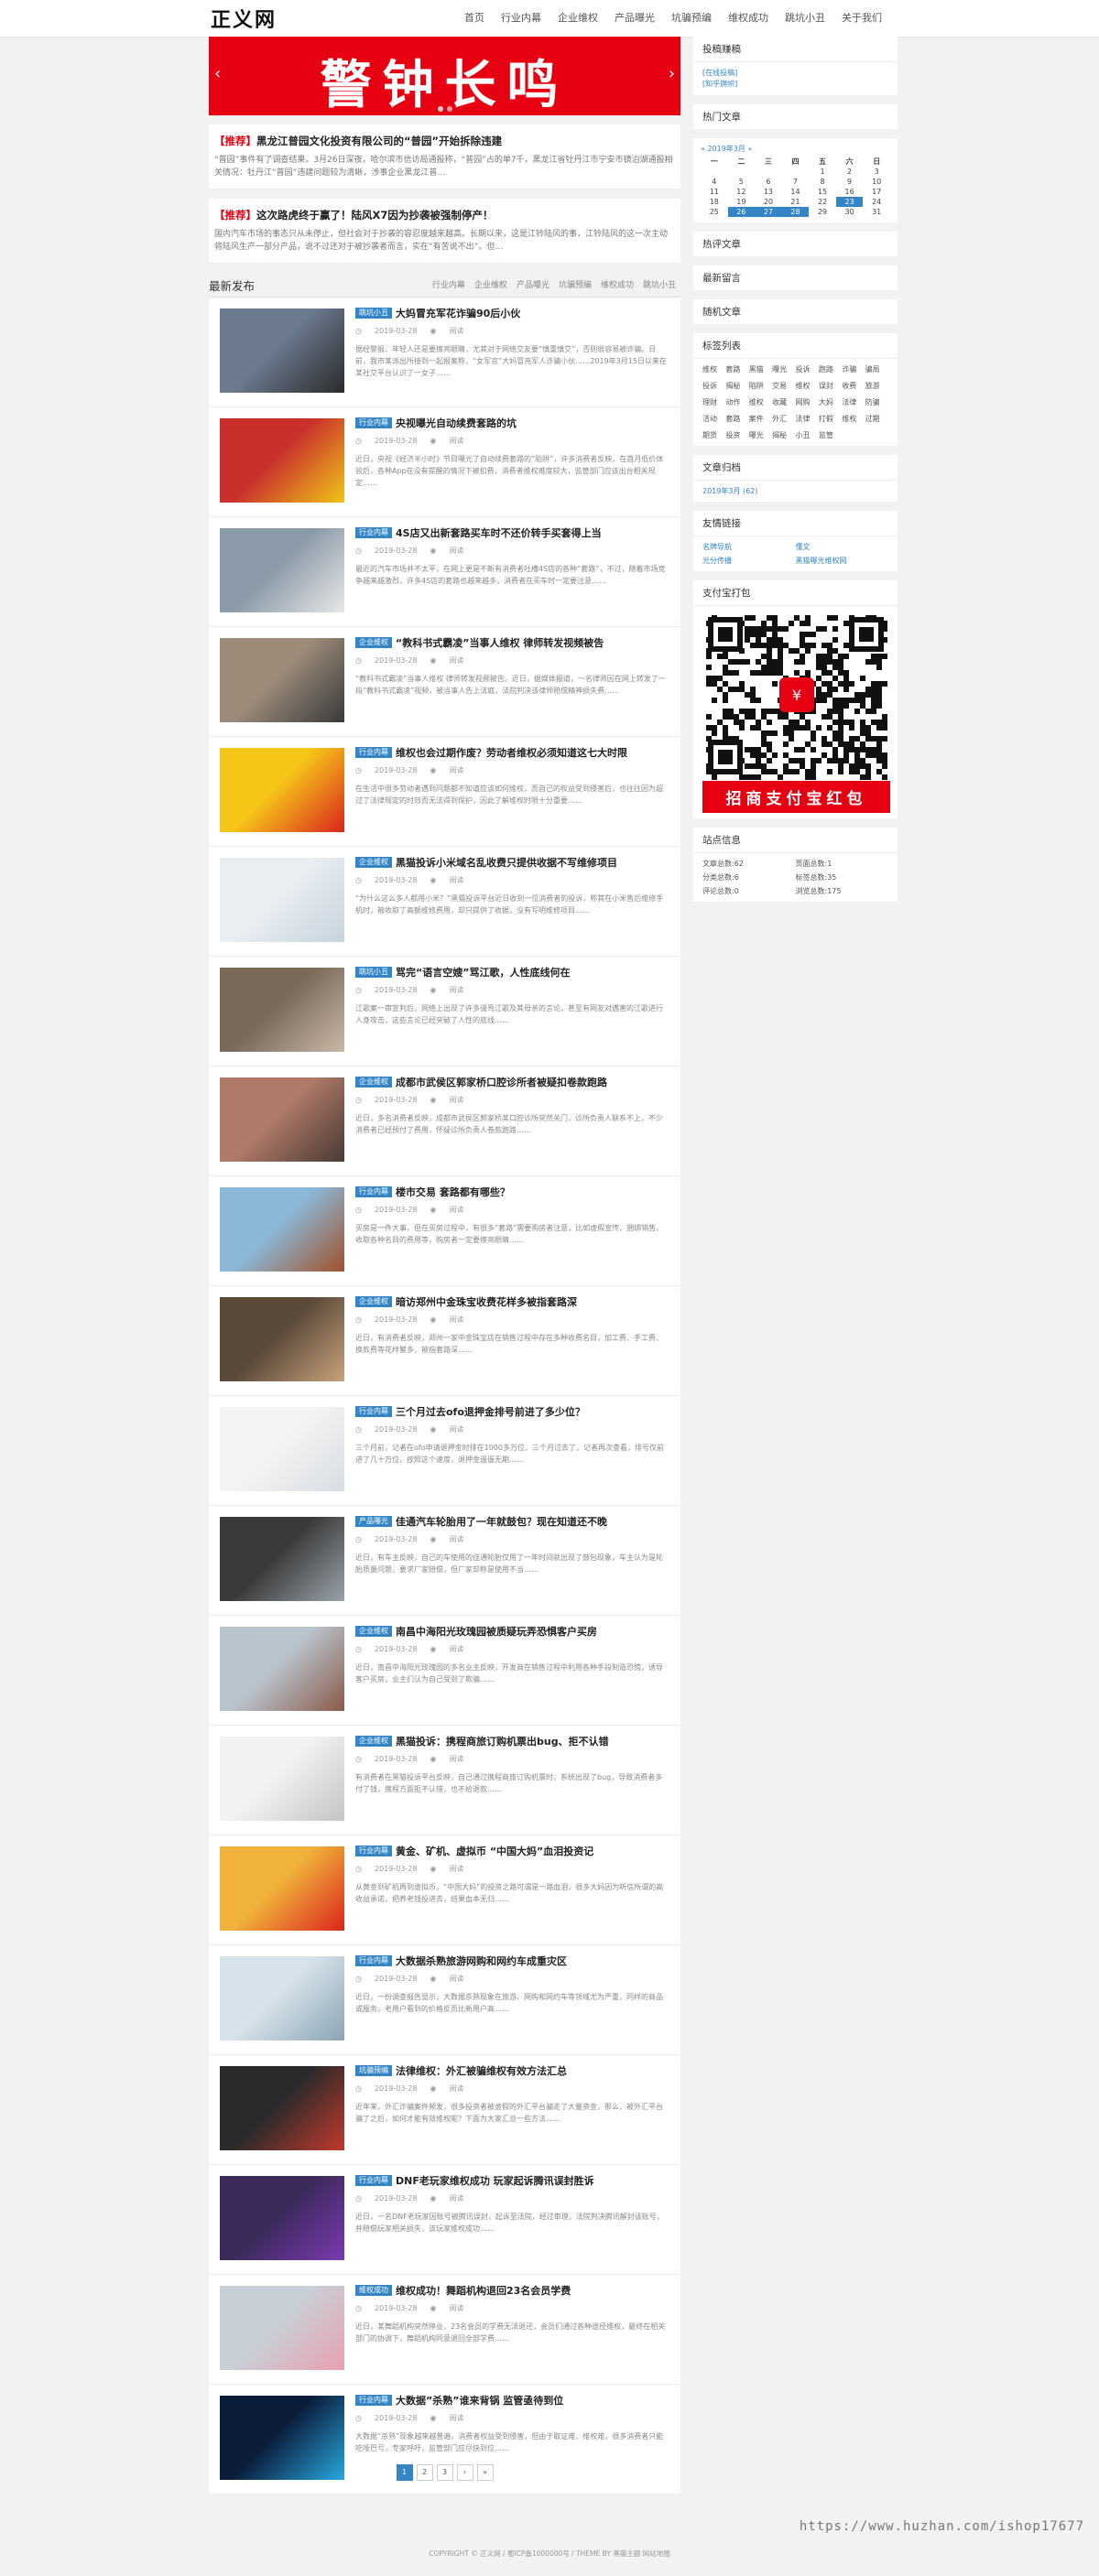 The width and height of the screenshot is (1099, 2576). What do you see at coordinates (783, 386) in the screenshot?
I see `tag-link: 交易` at bounding box center [783, 386].